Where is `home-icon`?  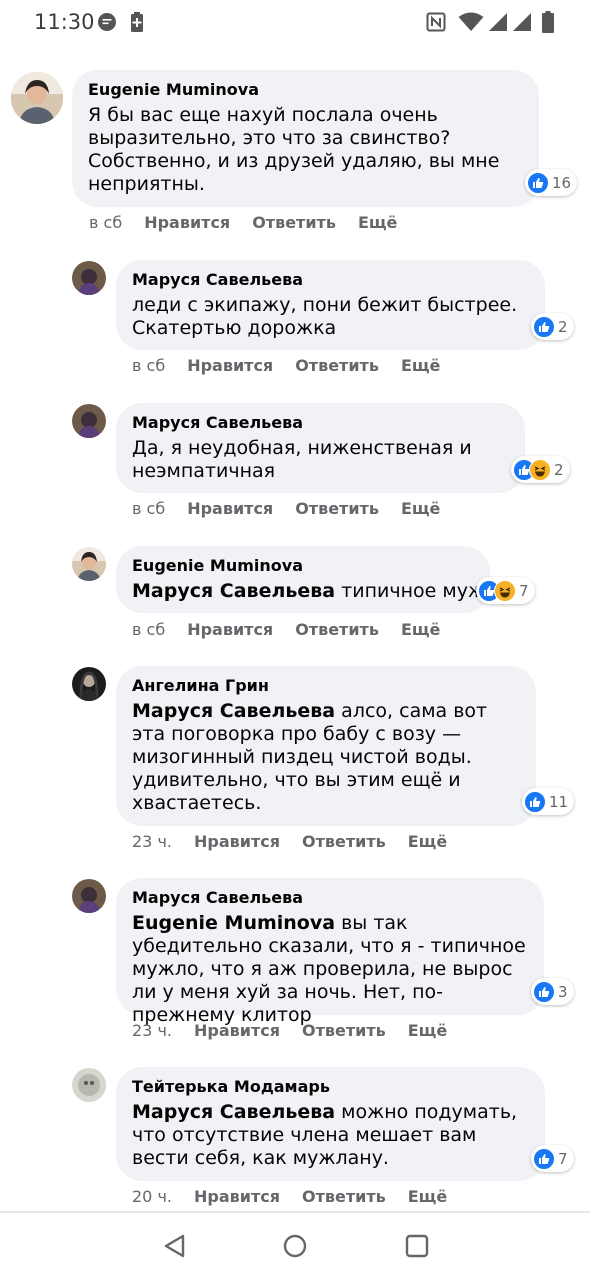 home-icon is located at coordinates (295, 1246).